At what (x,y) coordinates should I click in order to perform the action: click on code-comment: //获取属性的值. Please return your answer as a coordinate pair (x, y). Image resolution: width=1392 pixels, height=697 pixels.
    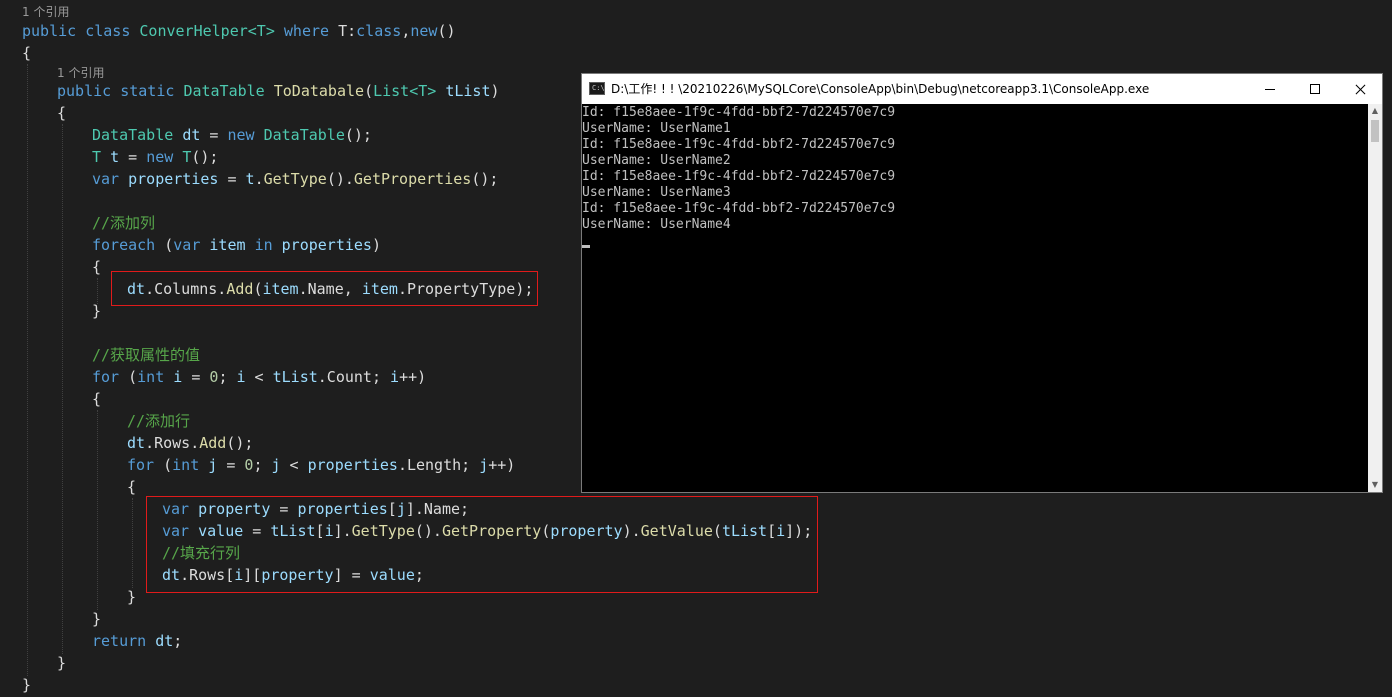
    Looking at the image, I should click on (146, 355).